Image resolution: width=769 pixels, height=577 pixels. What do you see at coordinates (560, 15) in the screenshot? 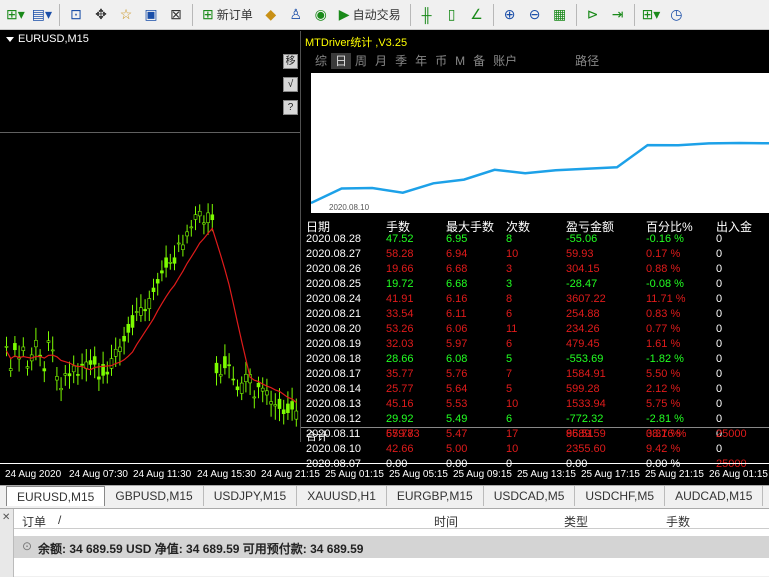
I see `tile-windows-icon: ▦` at bounding box center [560, 15].